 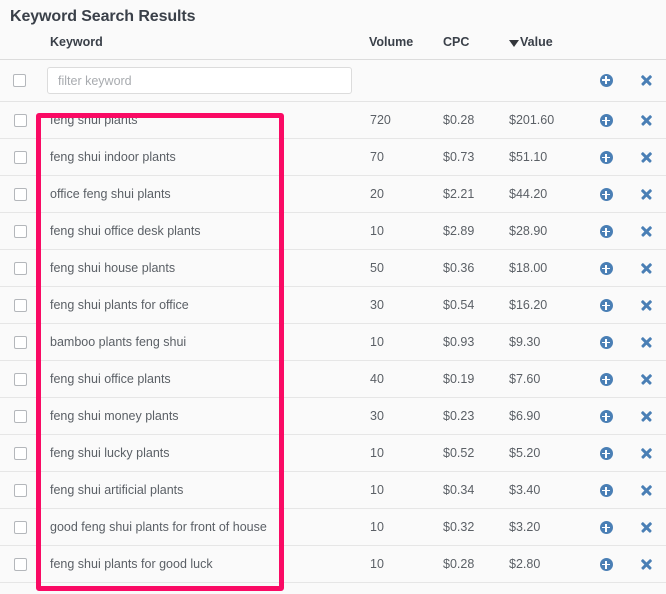 I want to click on cell-keyword: feng shui plants for office, so click(x=194, y=305).